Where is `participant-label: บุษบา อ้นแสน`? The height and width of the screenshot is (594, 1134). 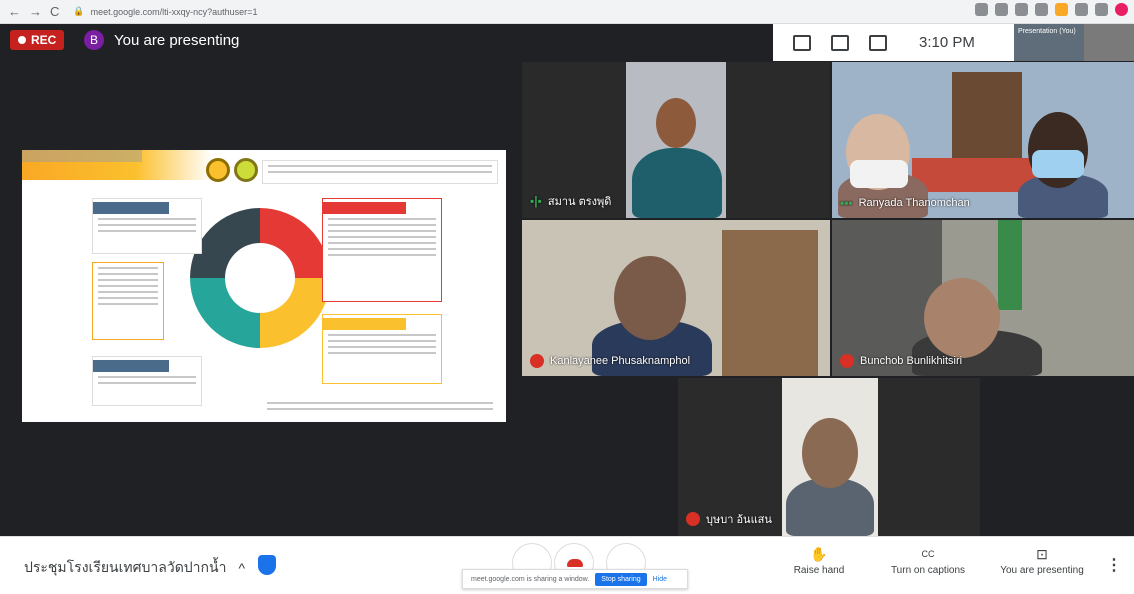
participant-label: บุษบา อ้นแสน is located at coordinates (729, 519).